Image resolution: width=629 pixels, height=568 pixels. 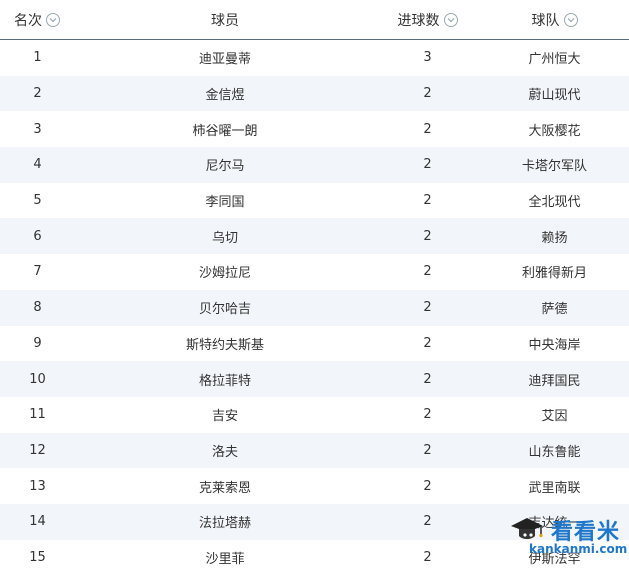 What do you see at coordinates (37, 308) in the screenshot?
I see `rank-cell: 8` at bounding box center [37, 308].